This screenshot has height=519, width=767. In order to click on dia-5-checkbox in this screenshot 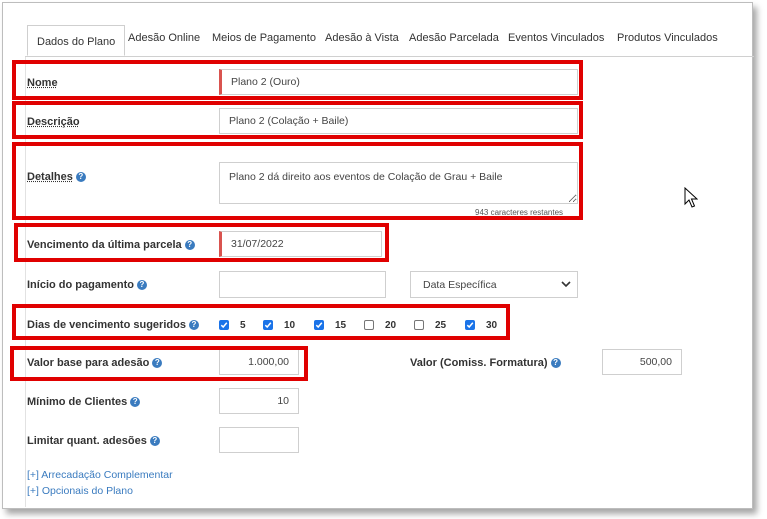, I will do `click(224, 325)`.